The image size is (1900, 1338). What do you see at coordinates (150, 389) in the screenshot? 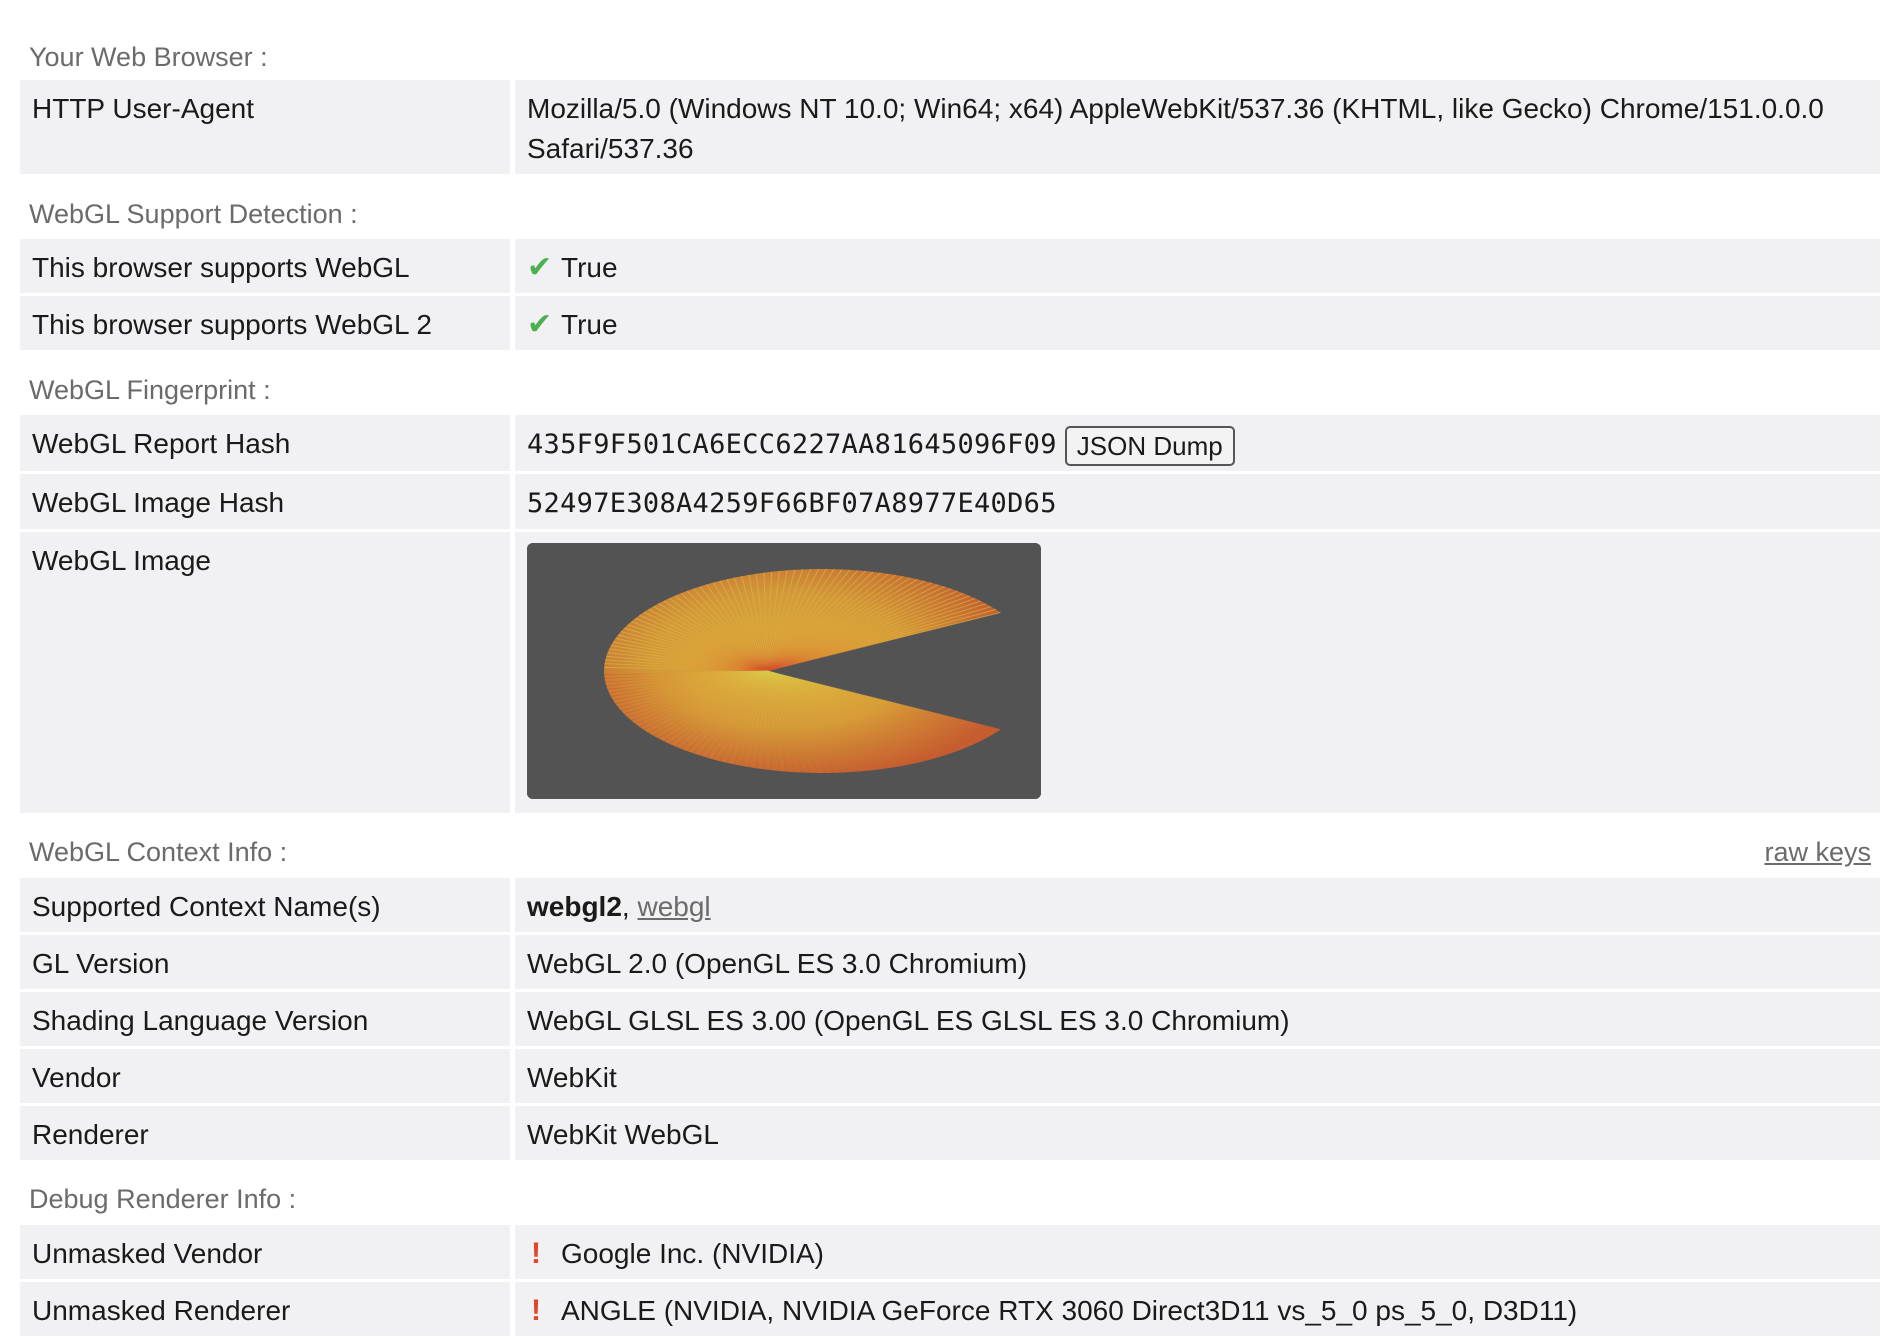
I see `section-title-fingerprint-text: WebGL Fingerprint :` at bounding box center [150, 389].